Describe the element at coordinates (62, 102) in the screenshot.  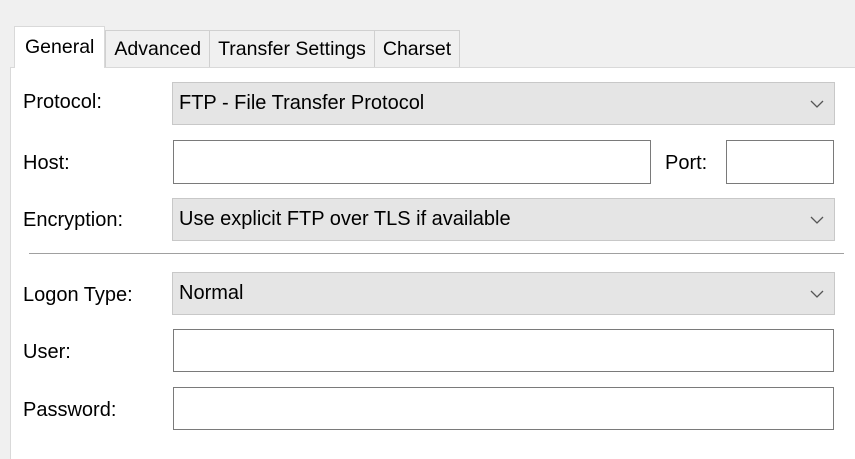
I see `protocol-label: Protocol:` at that location.